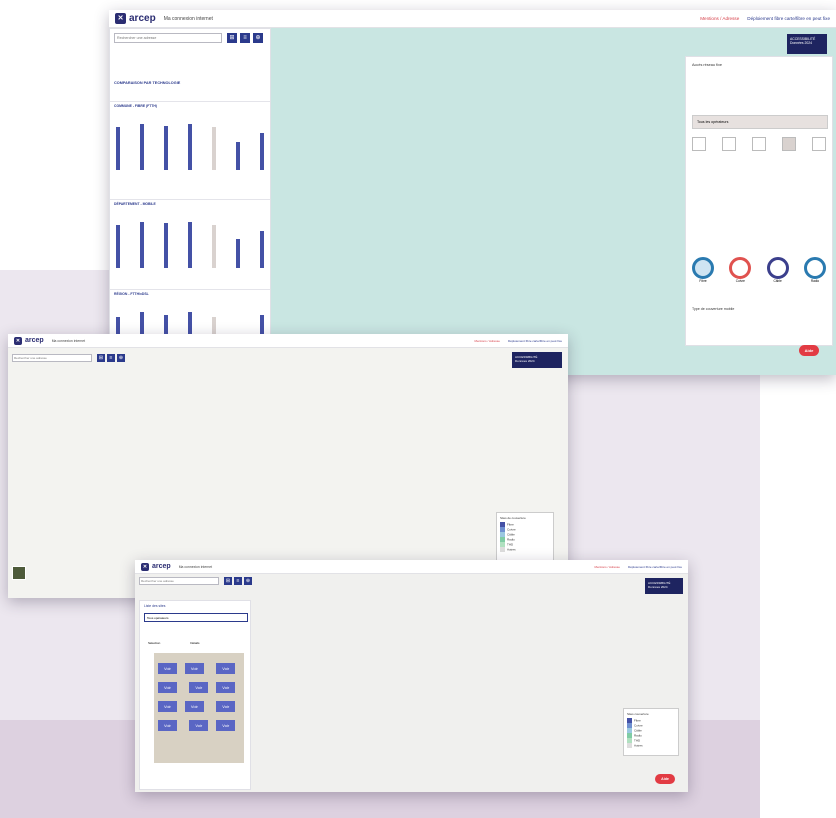  I want to click on chart-card-title: RÉGION - FTTH/xDSL, so click(131, 294).